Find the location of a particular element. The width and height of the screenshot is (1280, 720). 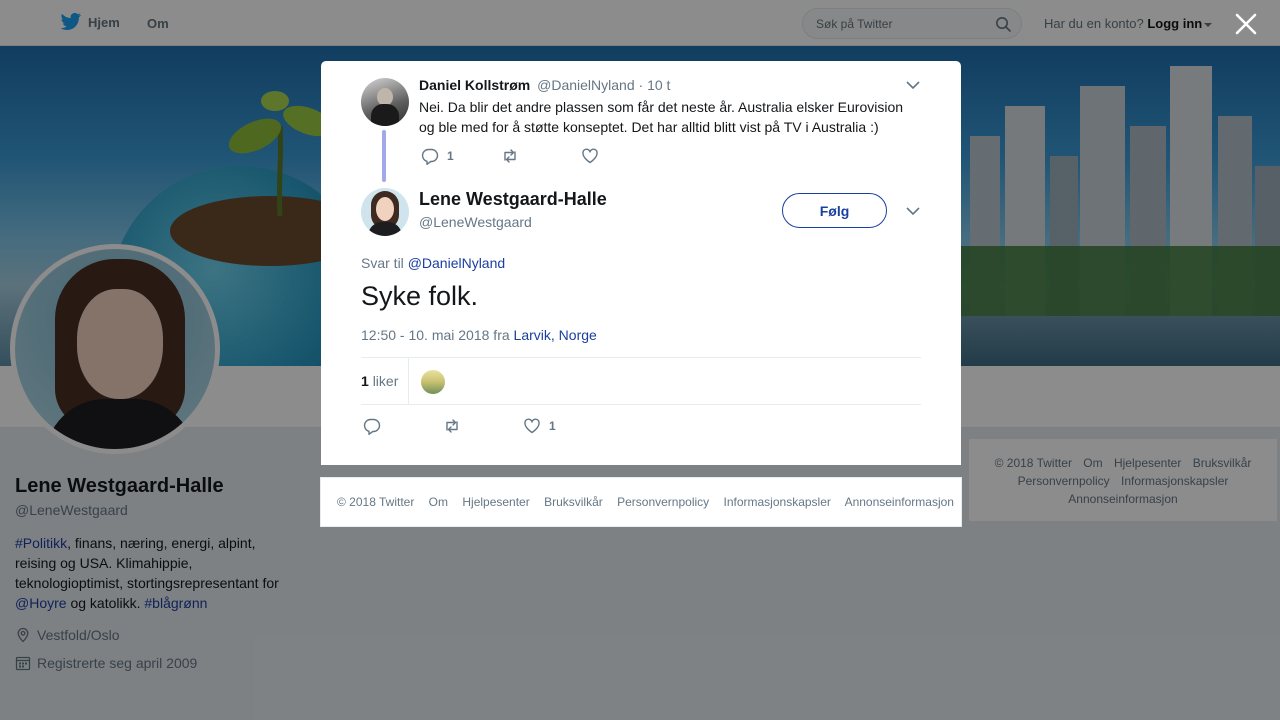

modal-footer-link-privacy: Personvernpolicy is located at coordinates (663, 502).